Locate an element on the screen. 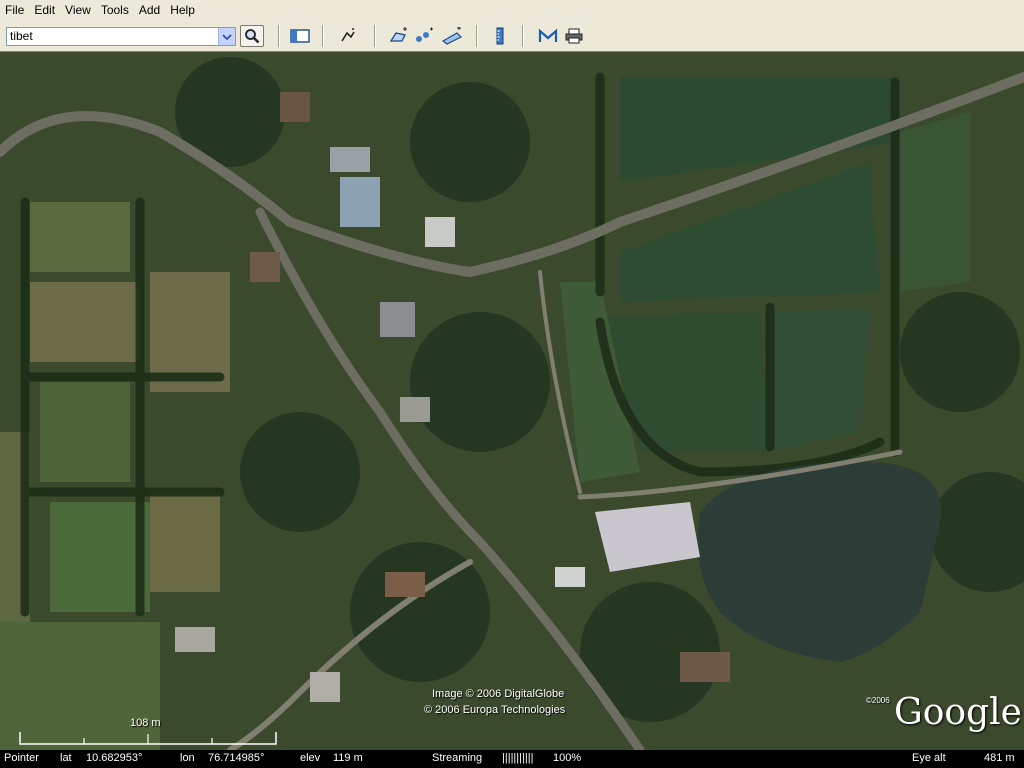 This screenshot has height=768, width=1024. lat-label: lat is located at coordinates (66, 758).